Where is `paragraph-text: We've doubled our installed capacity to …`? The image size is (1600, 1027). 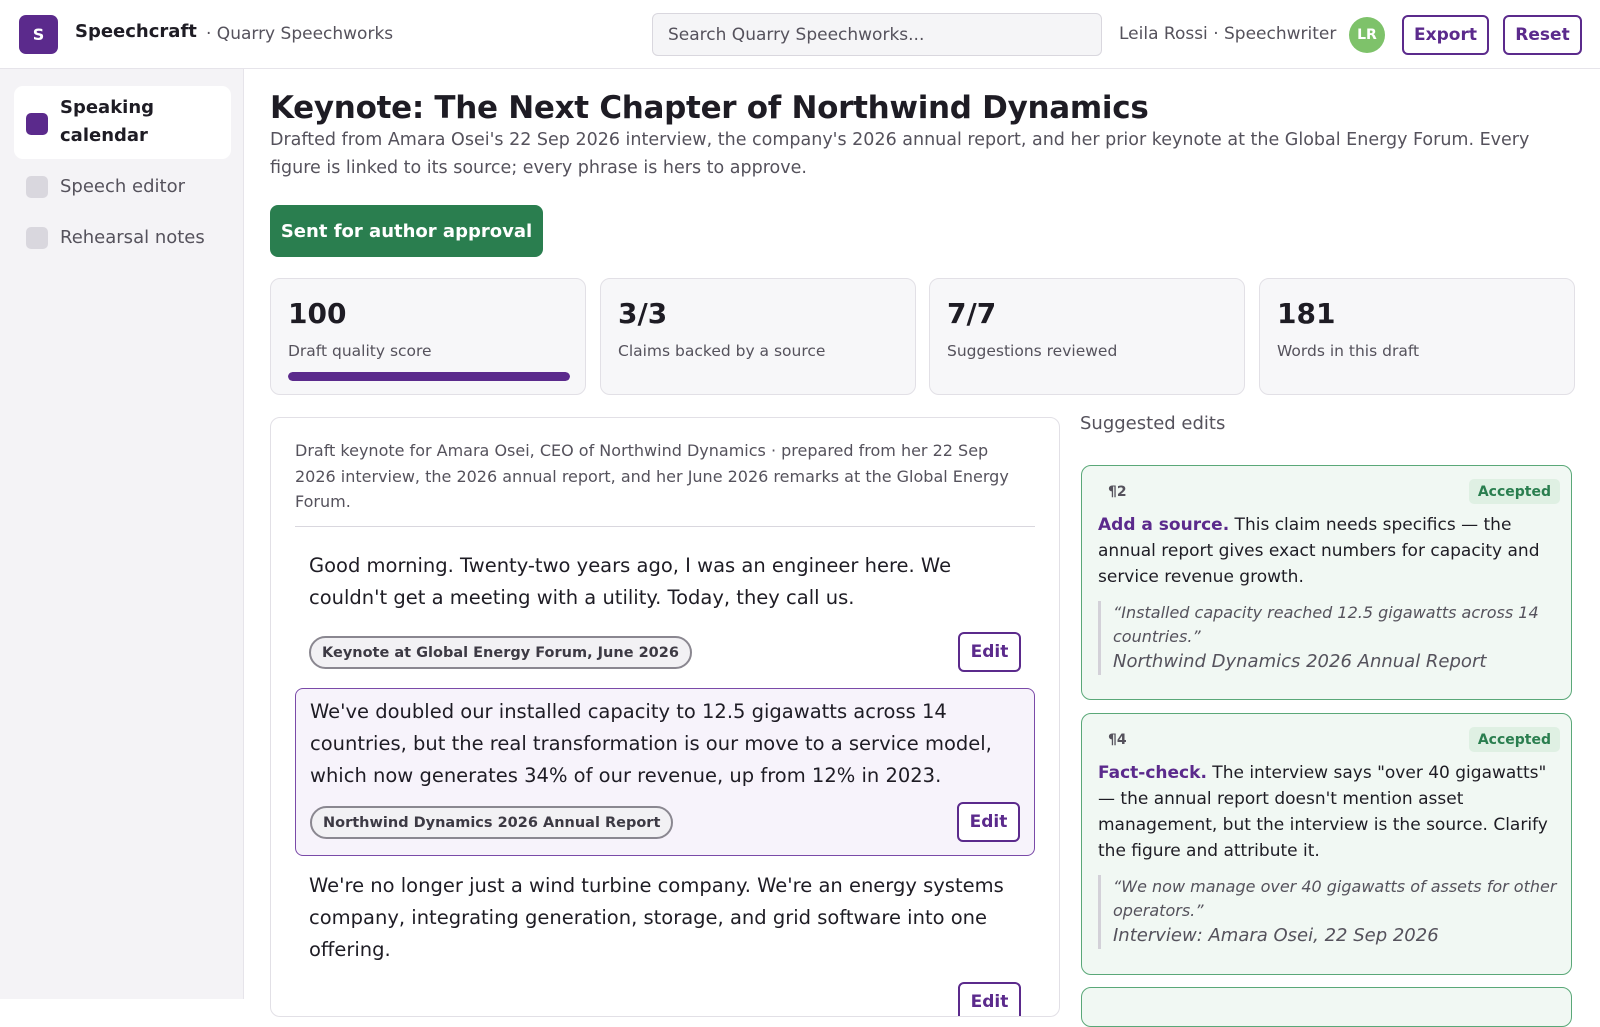
paragraph-text: We've doubled our installed capacity to … is located at coordinates (651, 743).